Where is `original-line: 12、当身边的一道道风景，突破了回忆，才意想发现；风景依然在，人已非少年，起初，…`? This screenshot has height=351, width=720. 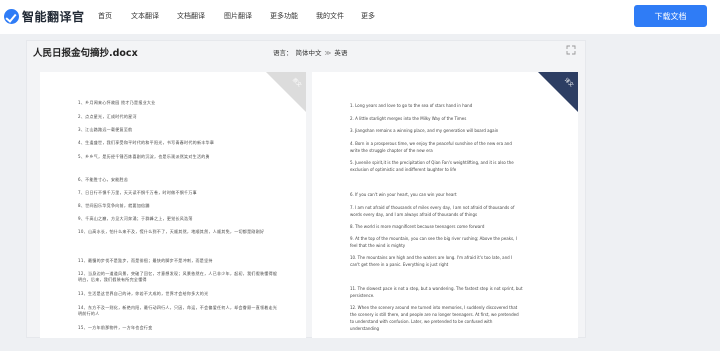
original-line: 12、当身边的一道道风景，突破了回忆，才意想发现；风景依然在，人已非少年，起初，… is located at coordinates (178, 276).